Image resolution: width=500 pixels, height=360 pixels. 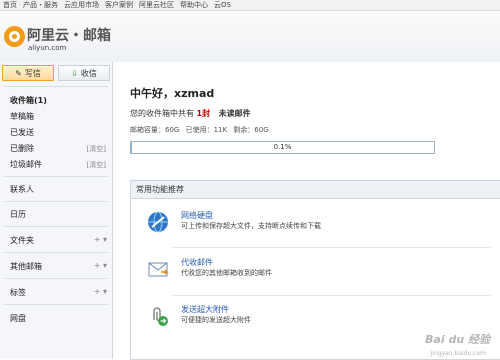 What do you see at coordinates (81, 5) in the screenshot?
I see `nav-app-market: 云应用市场` at bounding box center [81, 5].